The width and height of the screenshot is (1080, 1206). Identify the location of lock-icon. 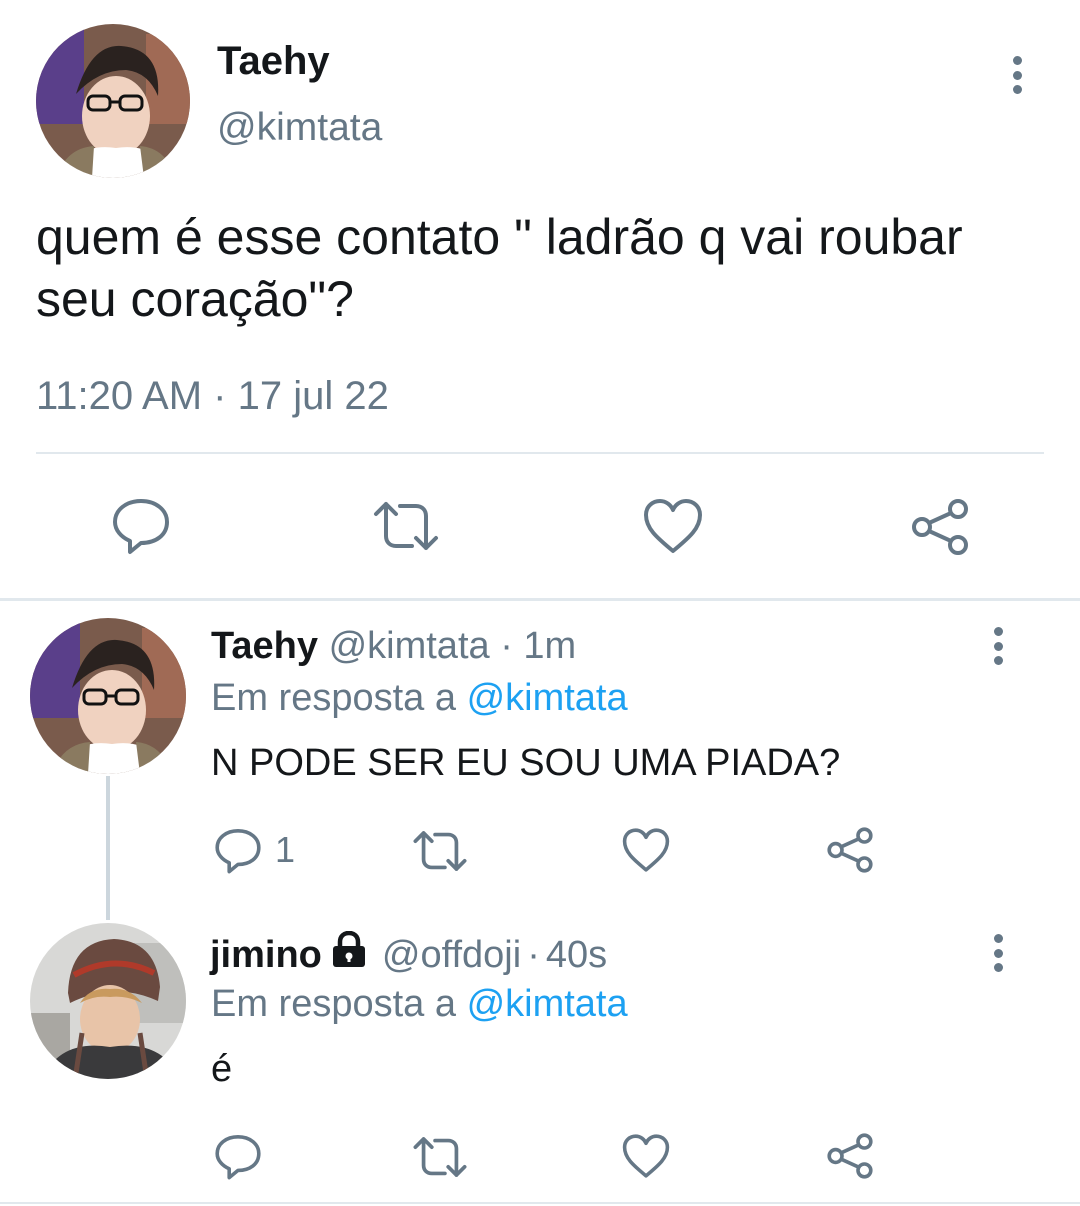
(349, 954).